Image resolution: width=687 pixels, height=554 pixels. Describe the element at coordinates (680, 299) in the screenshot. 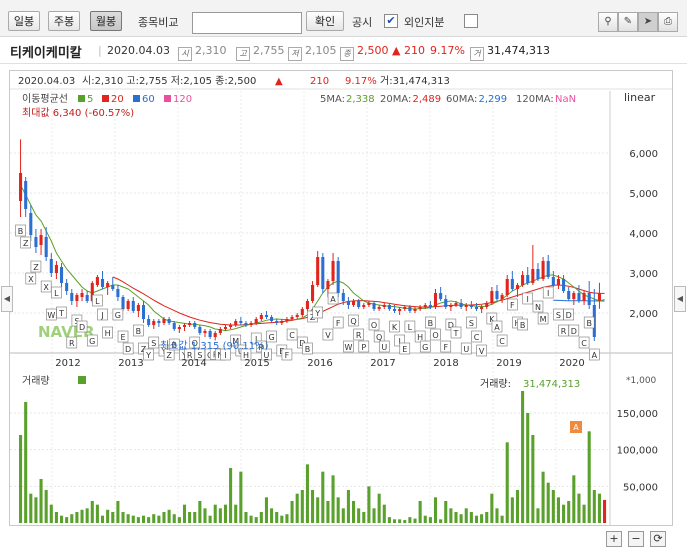

I see `scroll-right-icon: ◀` at that location.